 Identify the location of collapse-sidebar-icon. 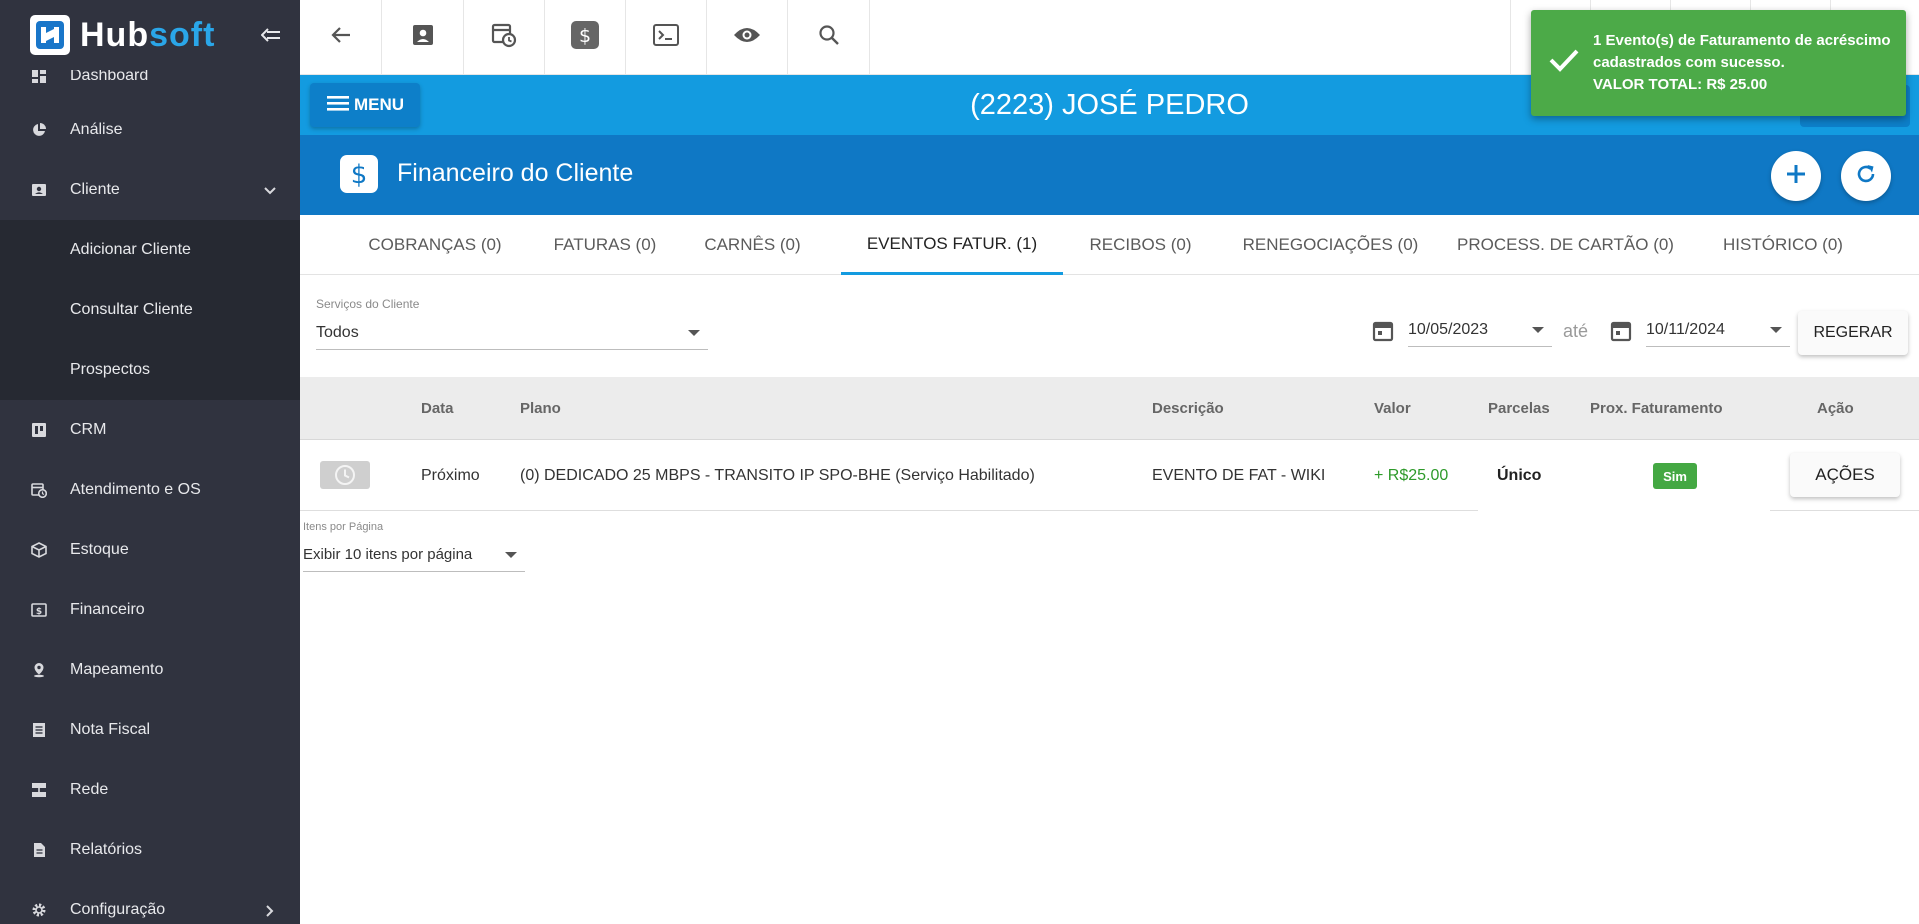
(271, 35).